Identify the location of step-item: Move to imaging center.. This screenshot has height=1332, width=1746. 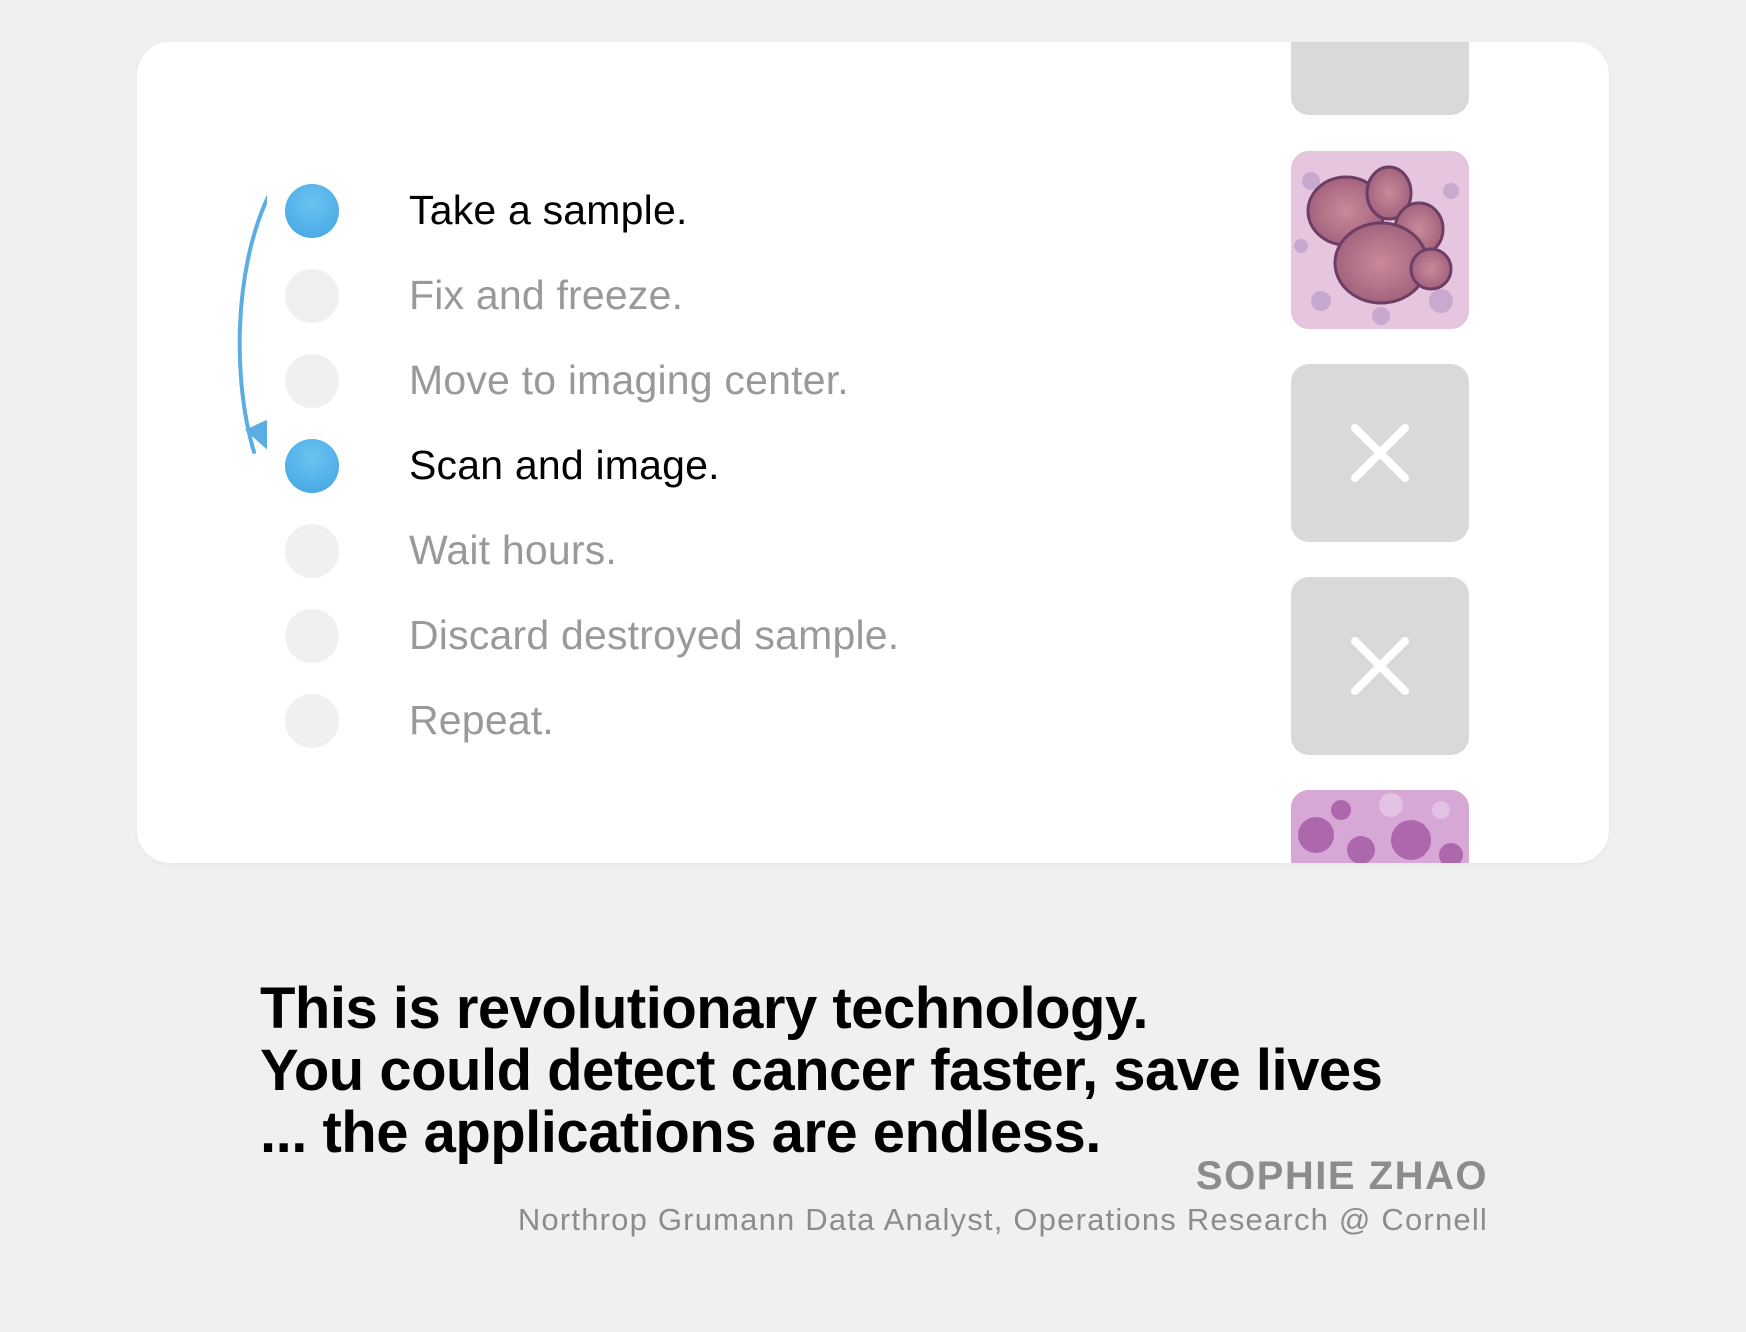
(665, 380).